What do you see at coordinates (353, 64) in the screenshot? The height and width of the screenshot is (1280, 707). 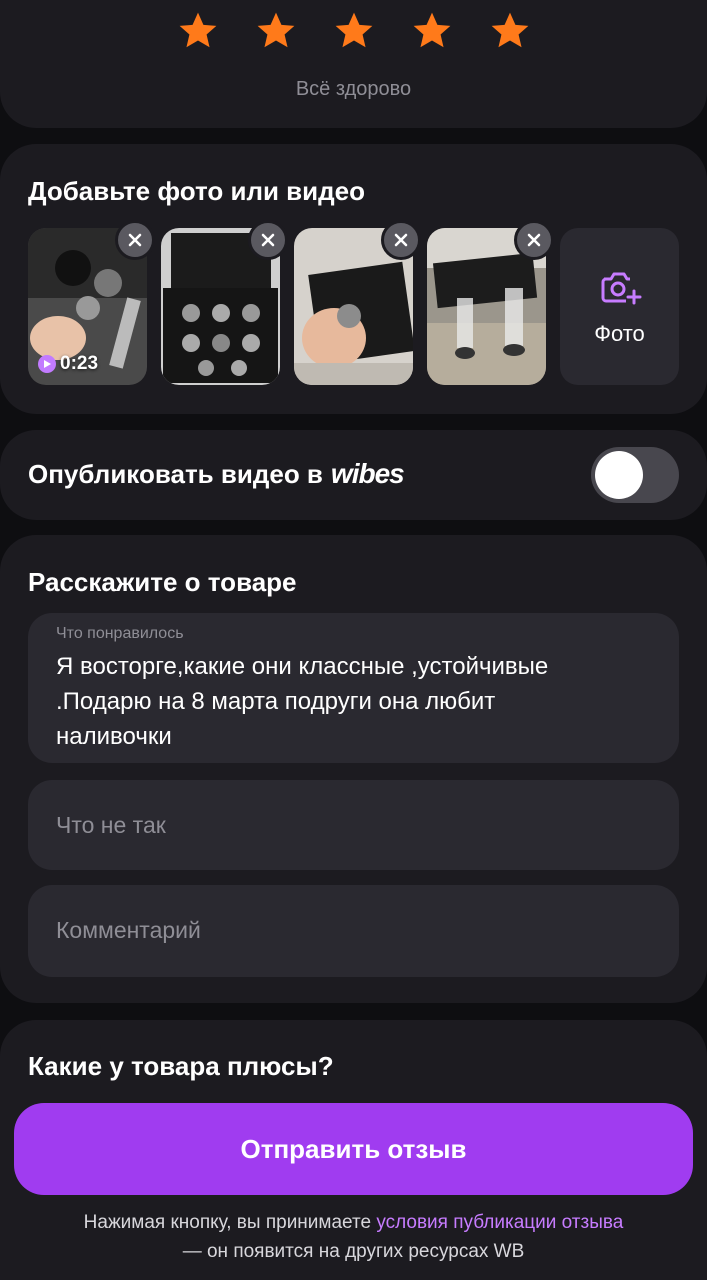 I see `rating-card: Всё здорово` at bounding box center [353, 64].